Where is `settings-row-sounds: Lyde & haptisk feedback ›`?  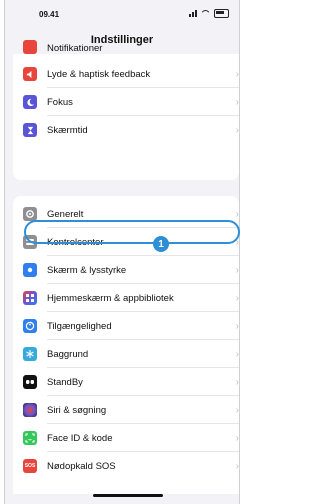
settings-row-sounds: Lyde & haptisk feedback › is located at coordinates (126, 74).